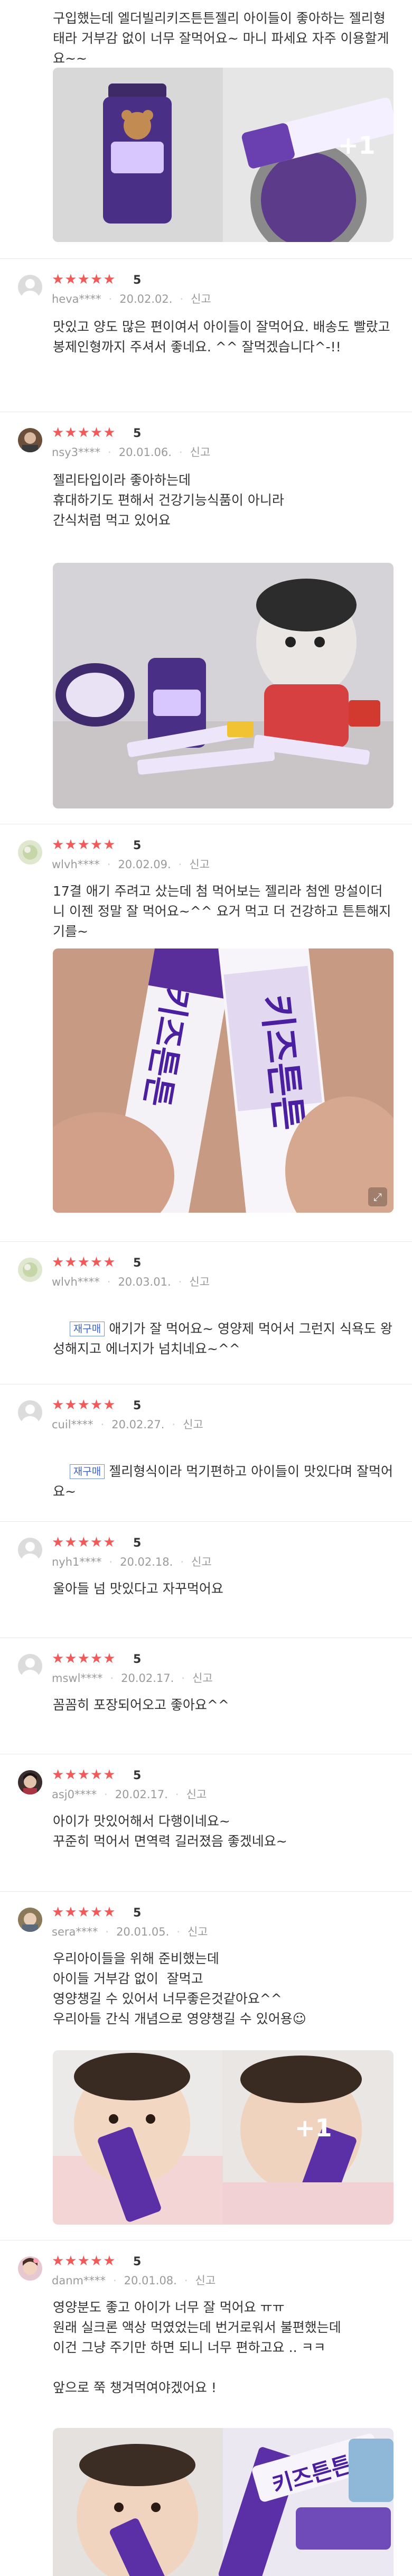 The height and width of the screenshot is (2576, 412). Describe the element at coordinates (76, 453) in the screenshot. I see `author-id: nsy3****` at that location.